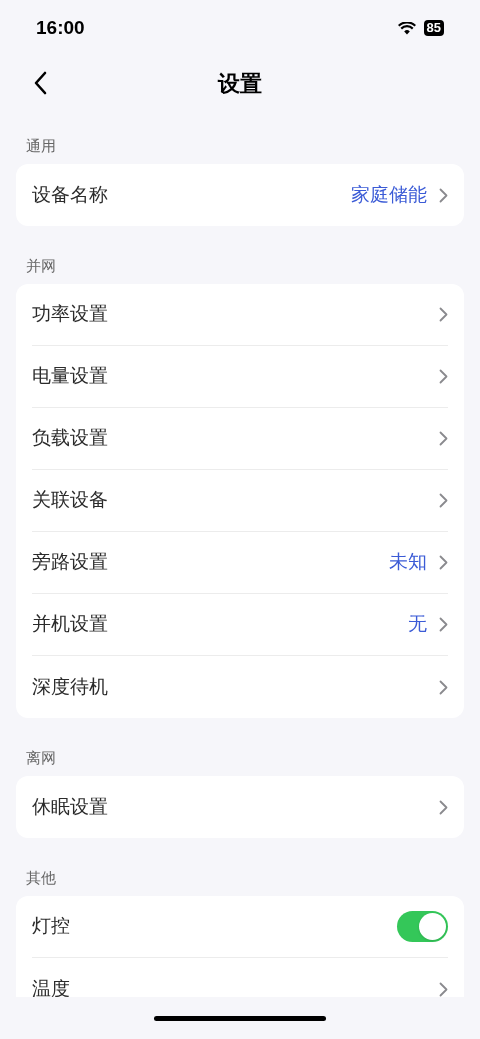 The height and width of the screenshot is (1039, 480). Describe the element at coordinates (70, 314) in the screenshot. I see `row-label: 功率设置` at that location.